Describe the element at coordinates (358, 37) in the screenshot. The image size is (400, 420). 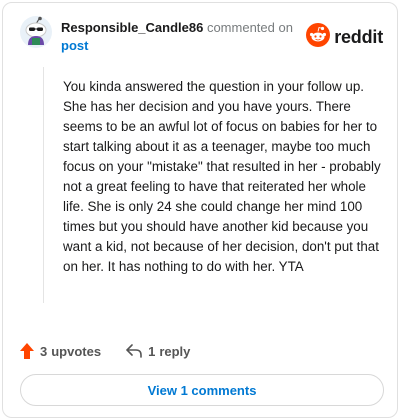
I see `reddit-wordmark: reddit` at that location.